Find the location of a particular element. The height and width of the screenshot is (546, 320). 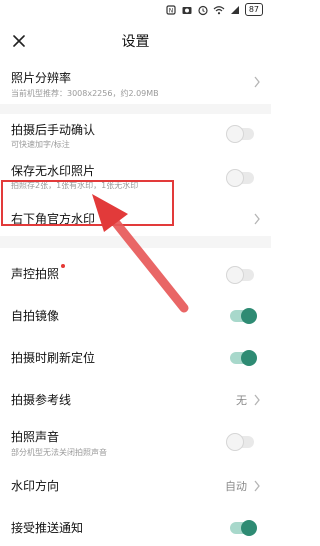

alarm-icon is located at coordinates (203, 10).